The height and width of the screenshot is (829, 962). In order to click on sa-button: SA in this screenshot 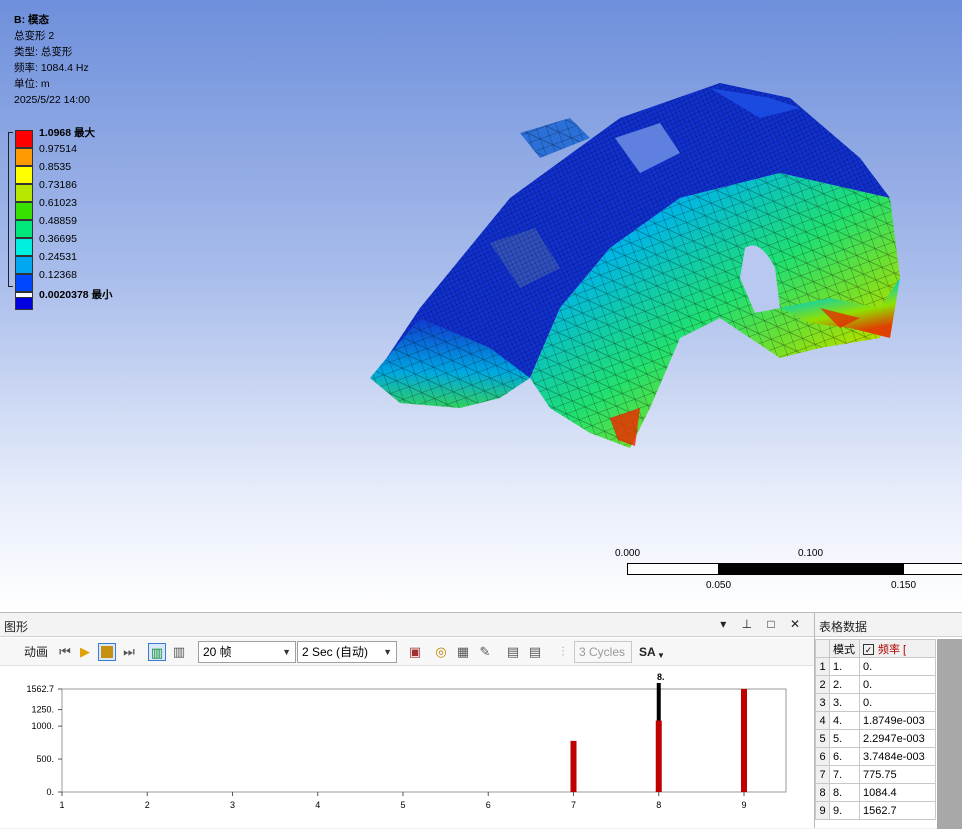, I will do `click(647, 652)`.